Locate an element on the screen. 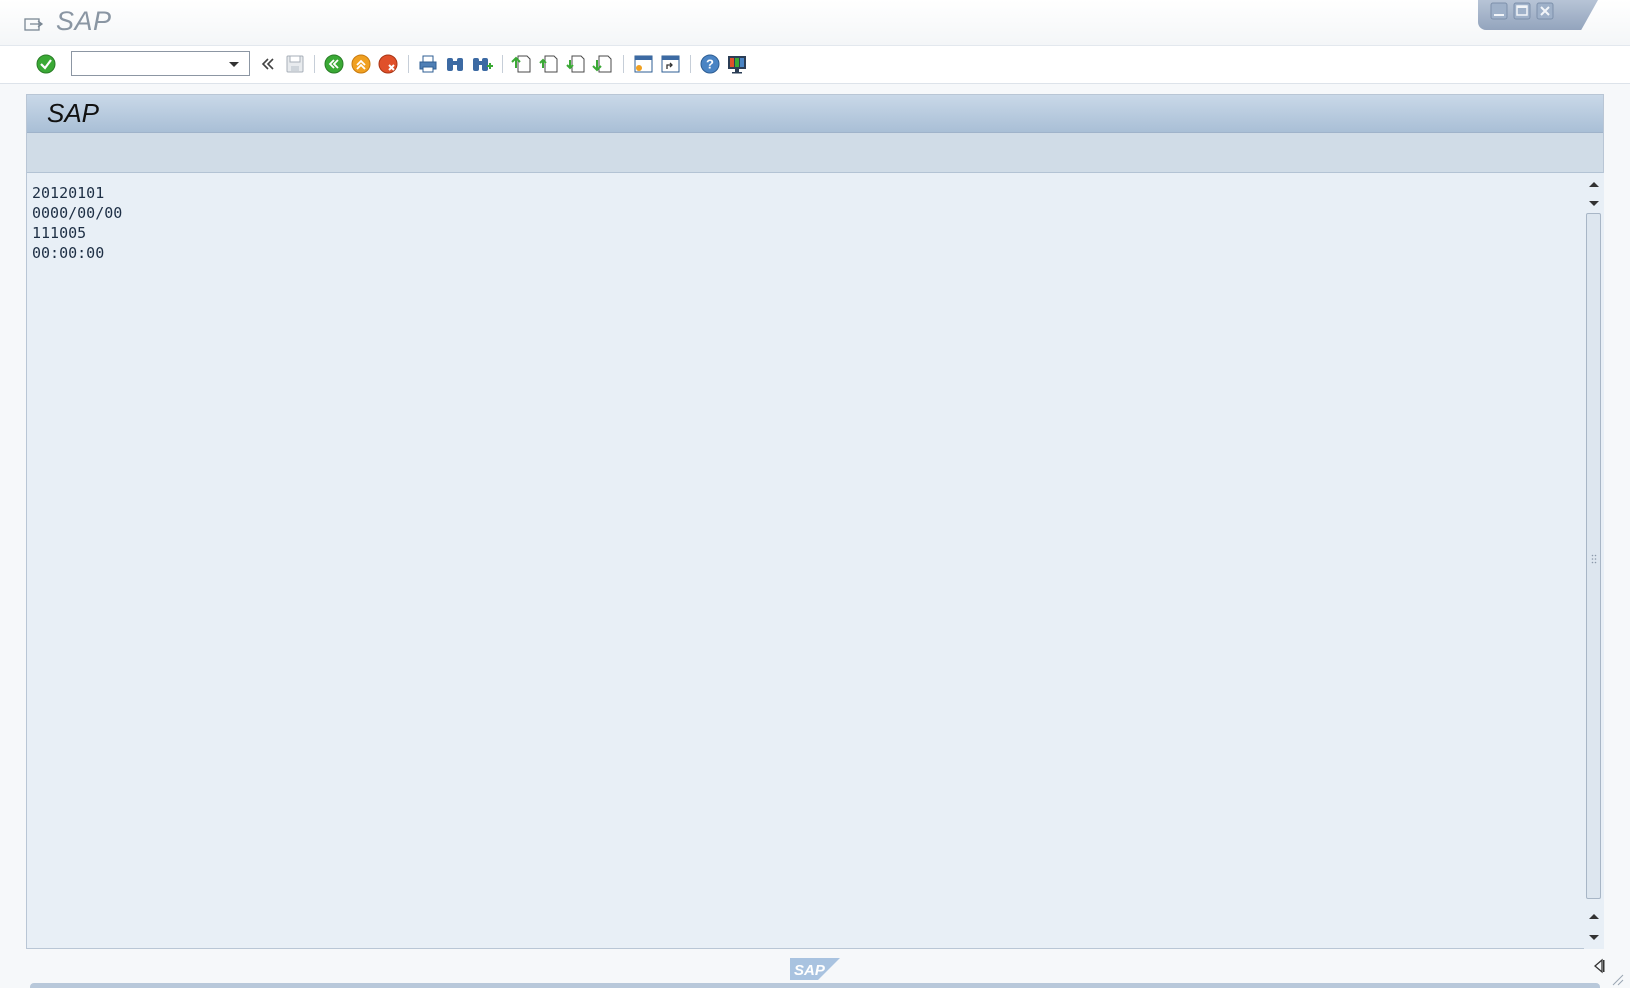 This screenshot has width=1630, height=988. first-page-icon is located at coordinates (522, 64).